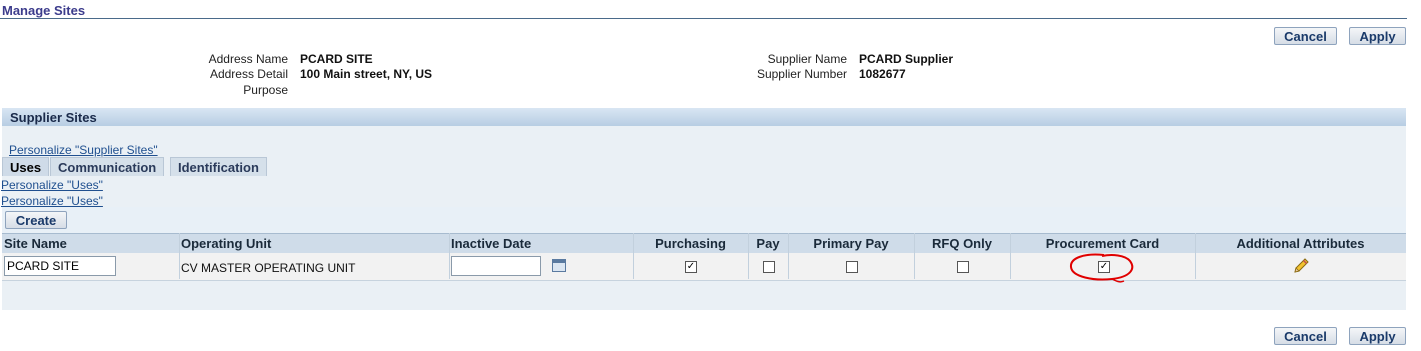 This screenshot has height=351, width=1421. I want to click on address-detail-value: 100 Main street, NY, US, so click(366, 74).